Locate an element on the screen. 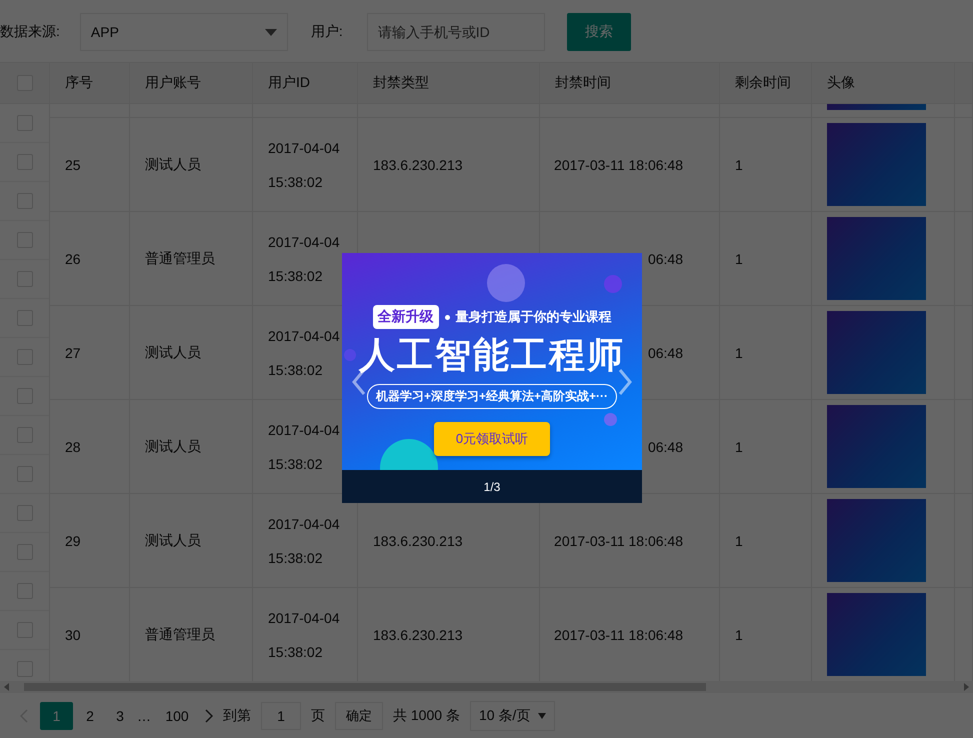  index-cell: 25 is located at coordinates (73, 164).